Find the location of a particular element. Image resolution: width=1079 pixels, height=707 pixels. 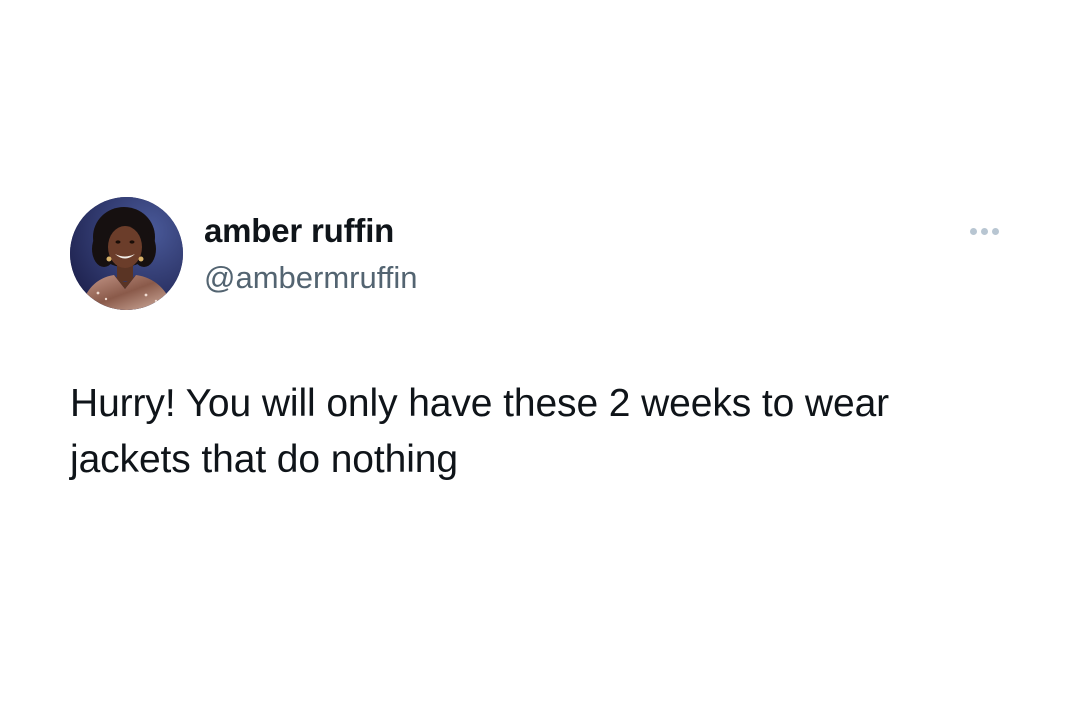

profile-photo-icon is located at coordinates (126, 253).